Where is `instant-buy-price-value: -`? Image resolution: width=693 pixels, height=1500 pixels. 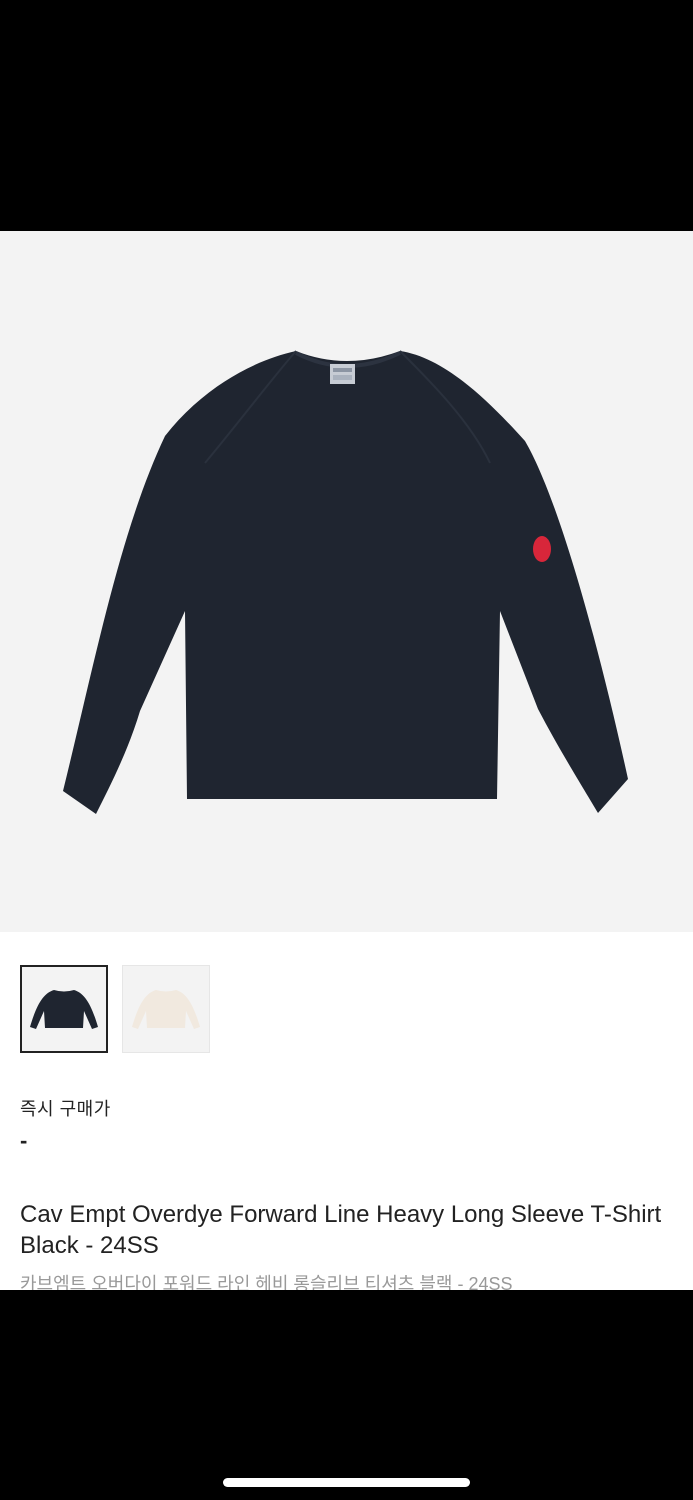 instant-buy-price-value: - is located at coordinates (24, 1140).